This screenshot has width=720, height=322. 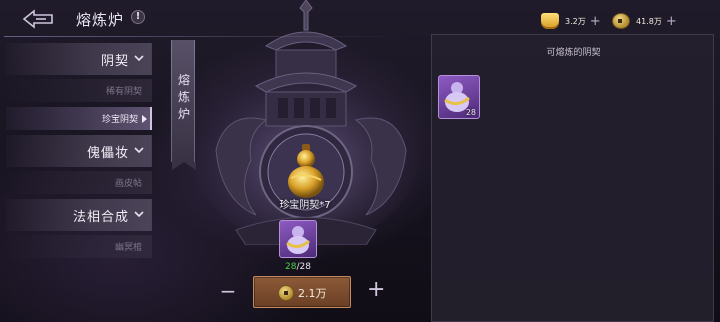 I want to click on menu-category-label: 傀儡妆, so click(x=107, y=153).